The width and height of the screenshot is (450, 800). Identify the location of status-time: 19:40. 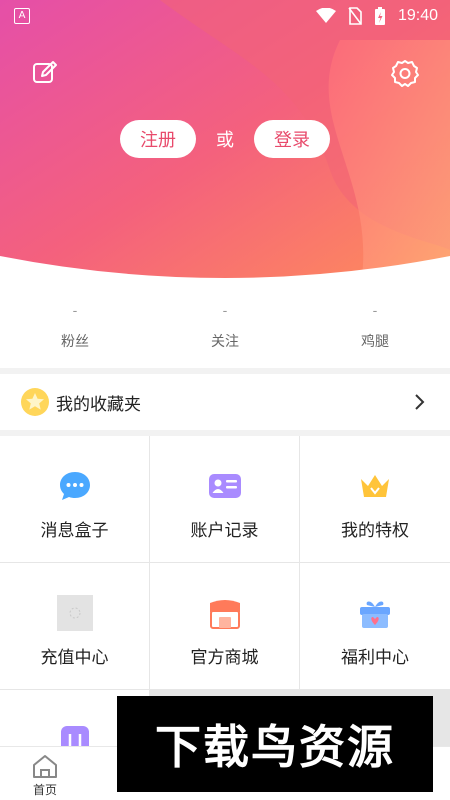
(417, 15).